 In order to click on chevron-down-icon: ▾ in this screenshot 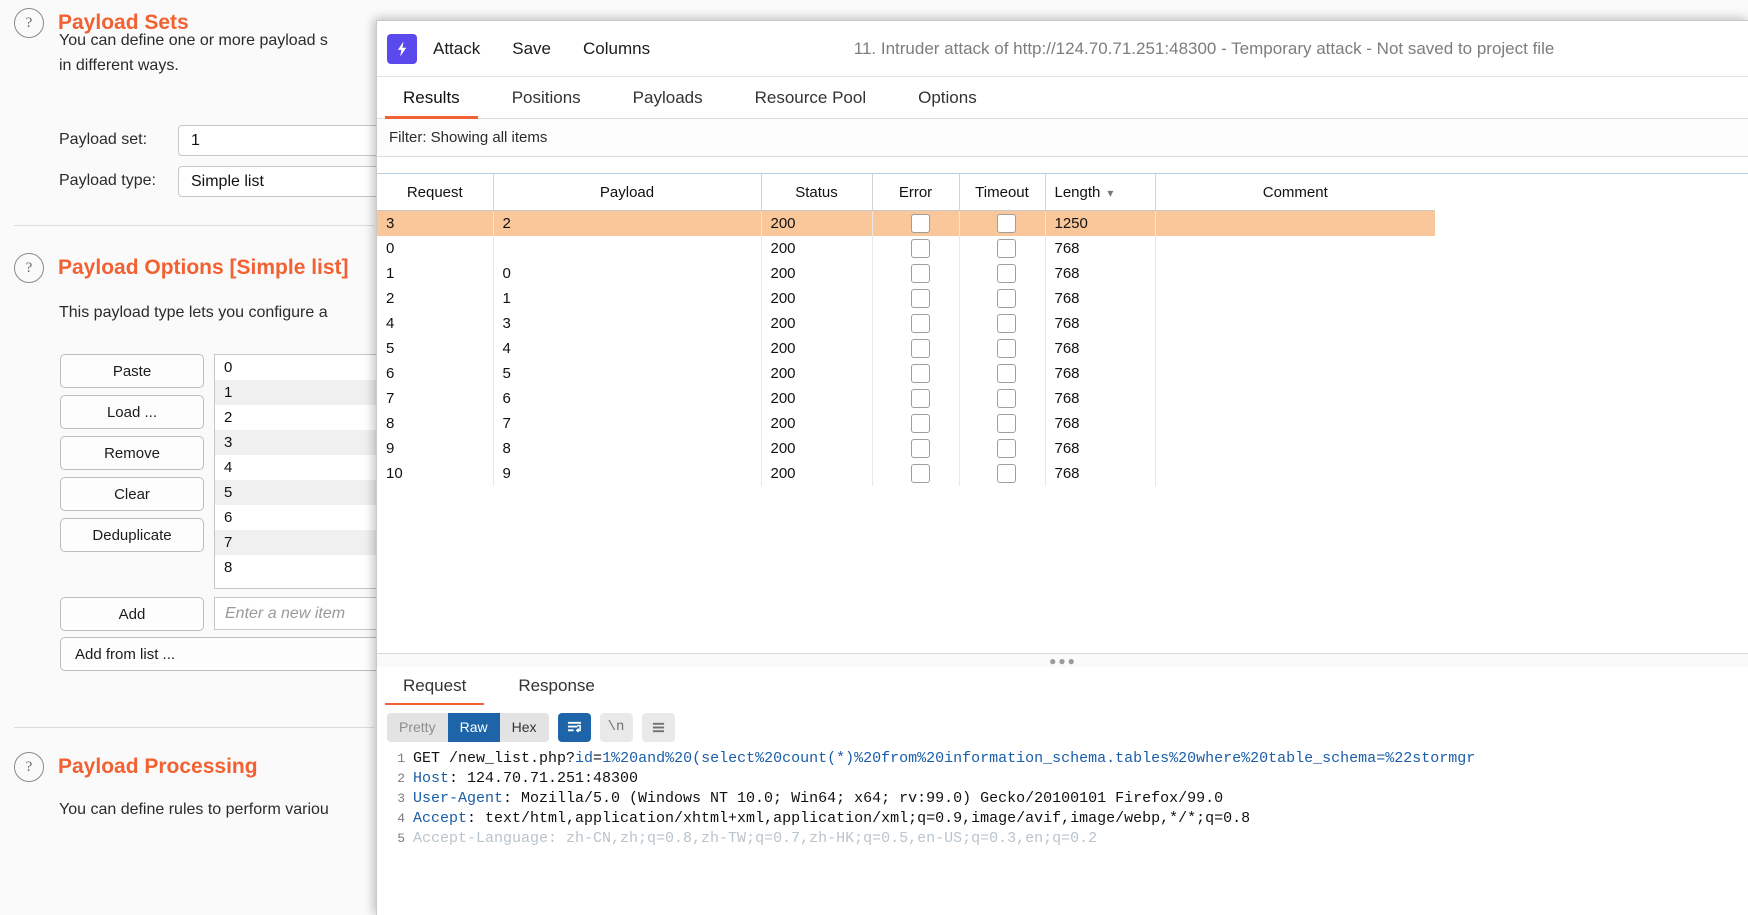, I will do `click(1110, 192)`.